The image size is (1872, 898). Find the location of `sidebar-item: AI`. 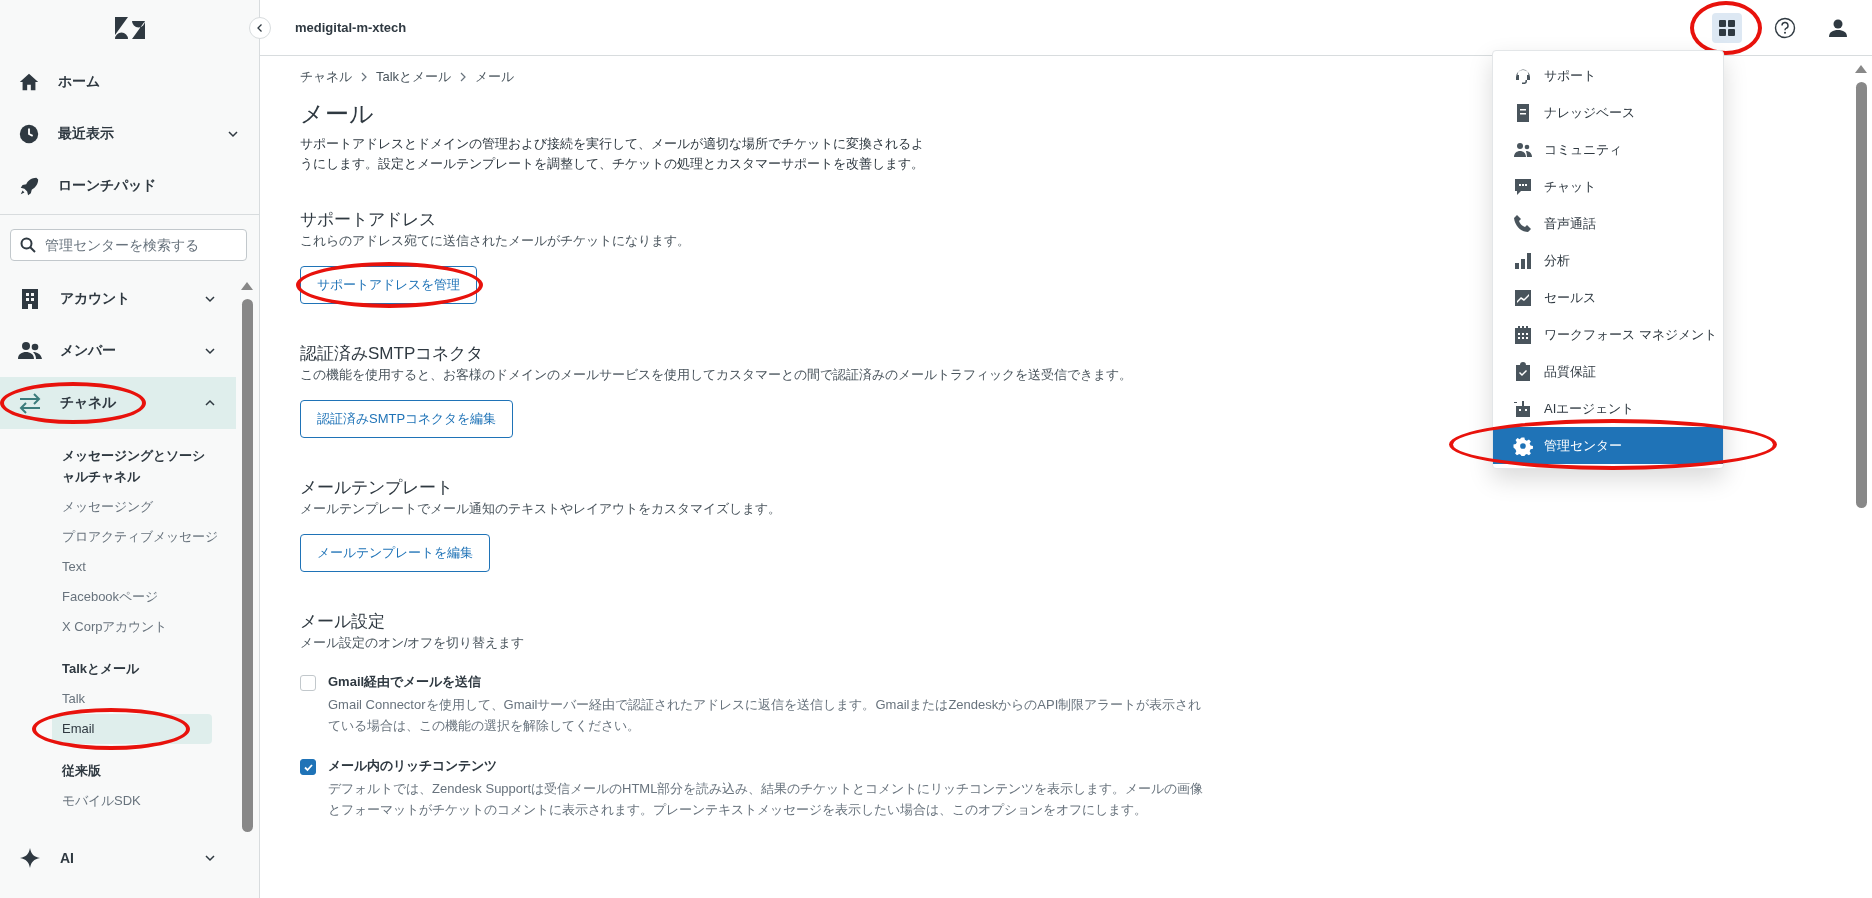

sidebar-item: AI is located at coordinates (118, 858).